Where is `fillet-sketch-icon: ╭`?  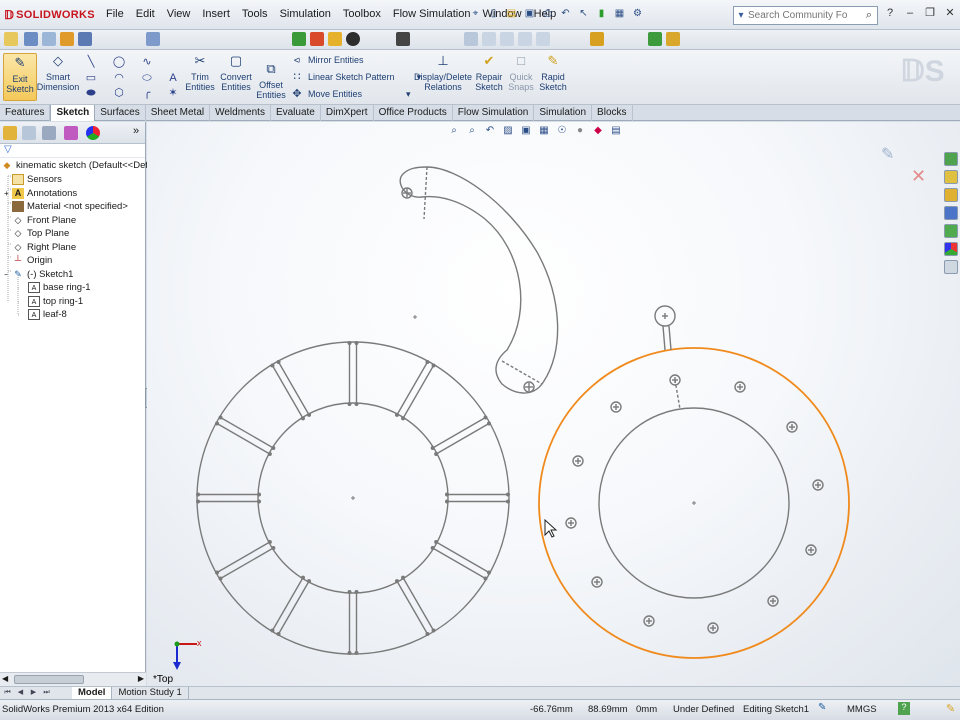 fillet-sketch-icon: ╭ is located at coordinates (147, 93).